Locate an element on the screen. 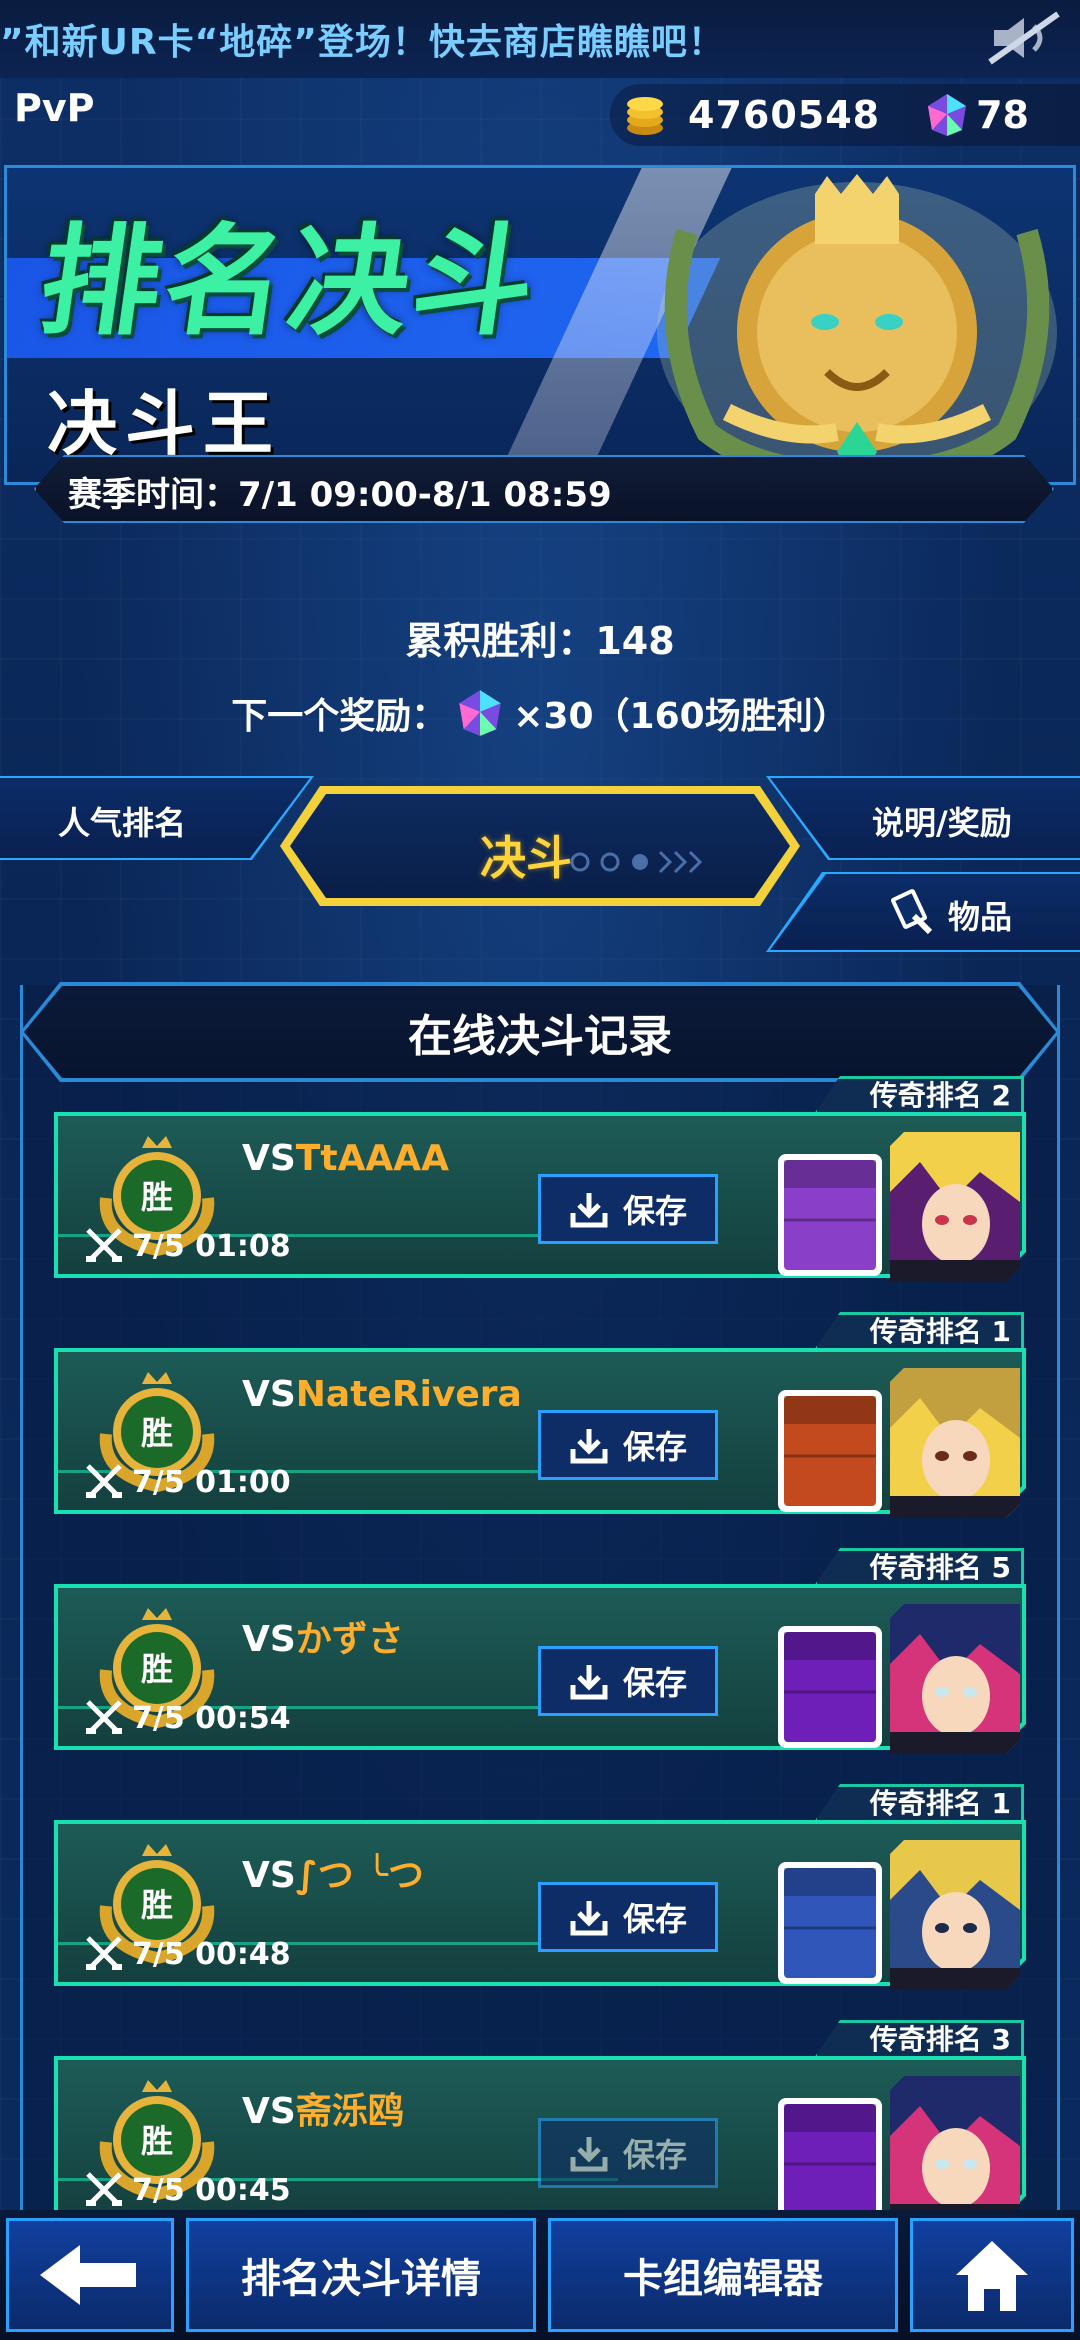 This screenshot has width=1080, height=2340. king-of-games-emblem-icon is located at coordinates (857, 328).